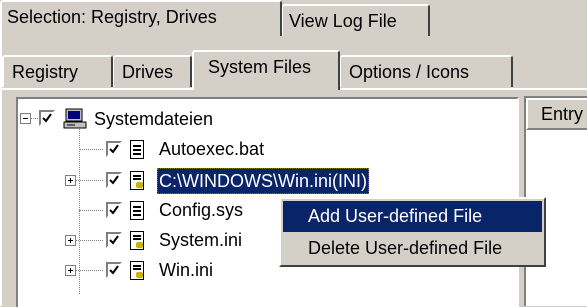 This screenshot has height=307, width=587. What do you see at coordinates (45, 72) in the screenshot?
I see `tab-label: Registry` at bounding box center [45, 72].